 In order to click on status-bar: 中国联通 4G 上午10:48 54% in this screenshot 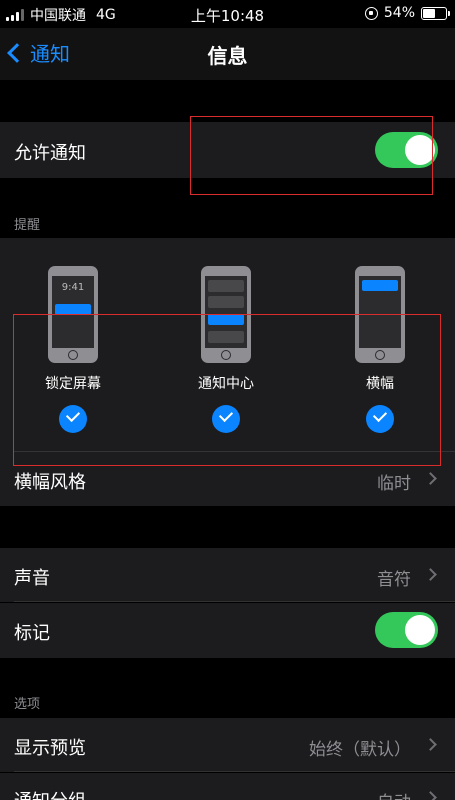, I will do `click(227, 14)`.